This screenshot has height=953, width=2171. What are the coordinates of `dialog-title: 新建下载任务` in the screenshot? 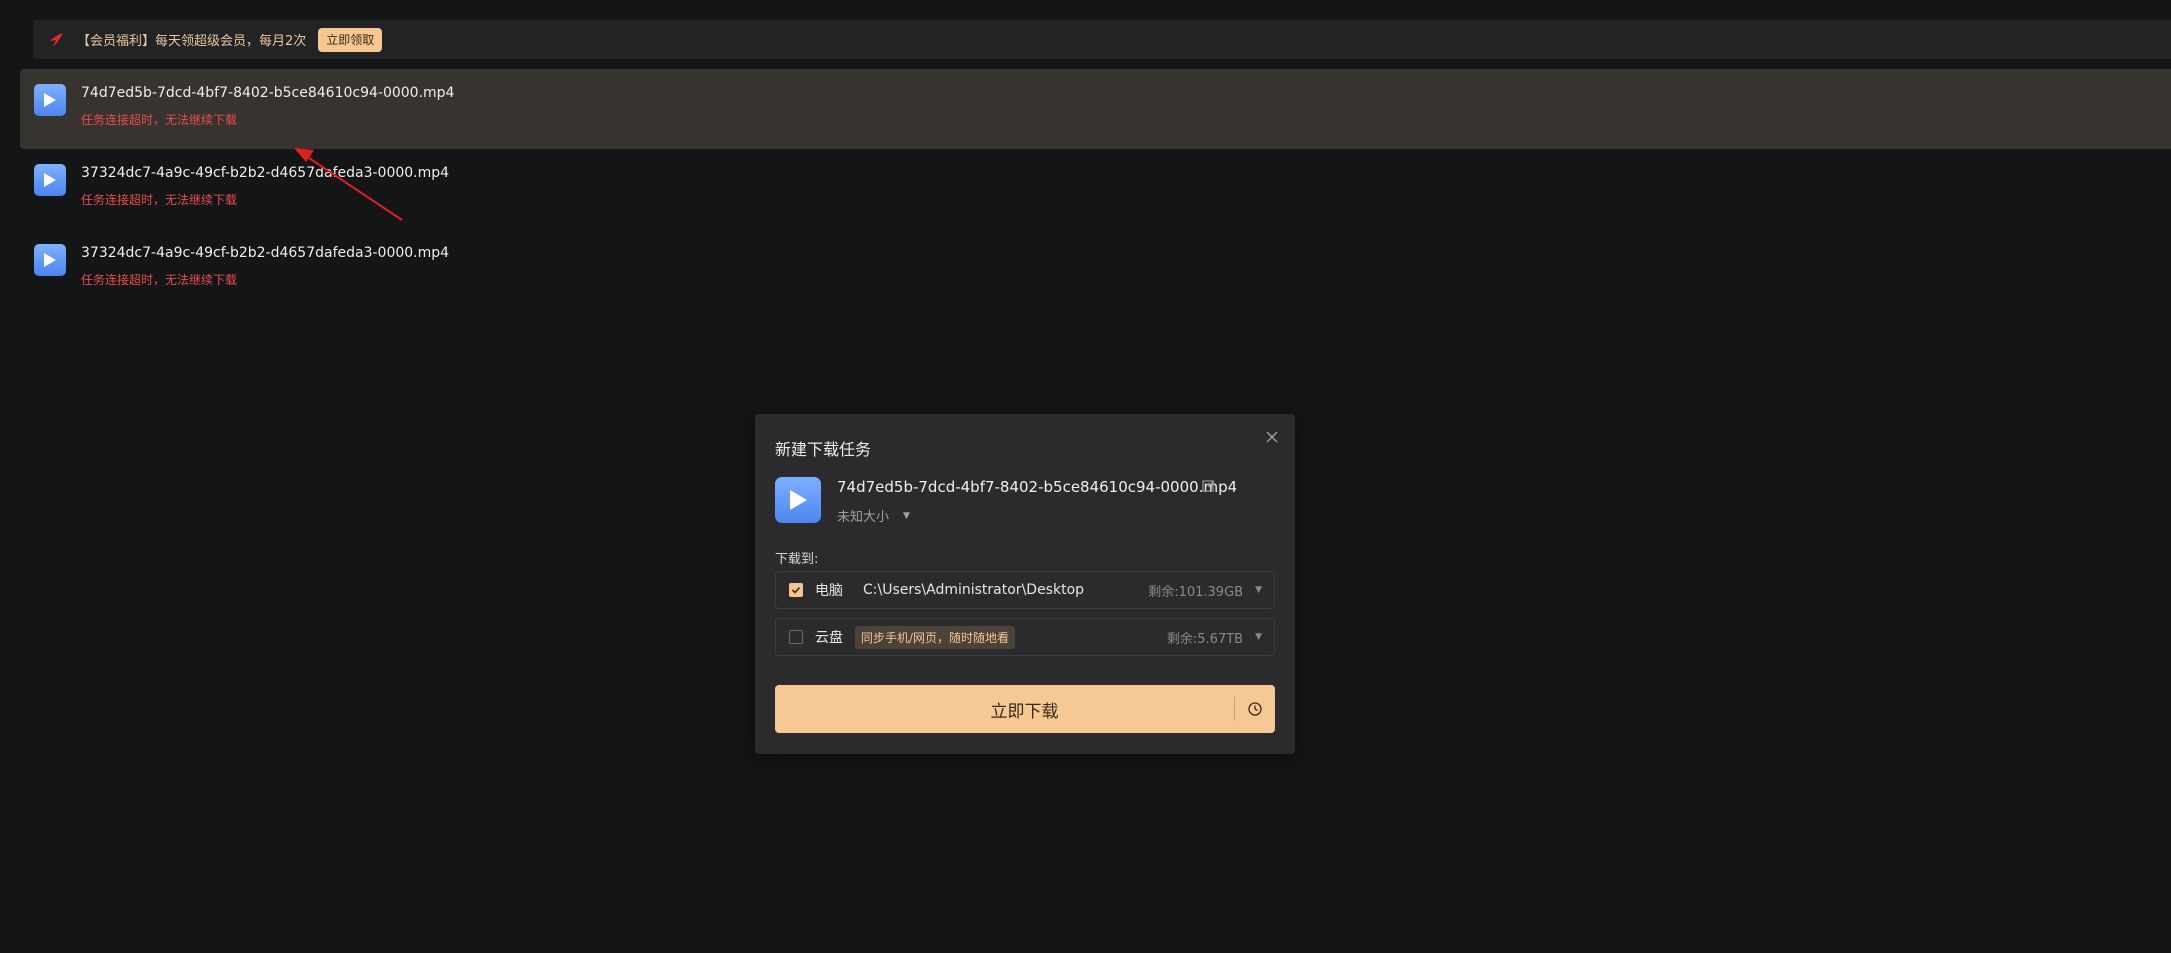 It's located at (823, 449).